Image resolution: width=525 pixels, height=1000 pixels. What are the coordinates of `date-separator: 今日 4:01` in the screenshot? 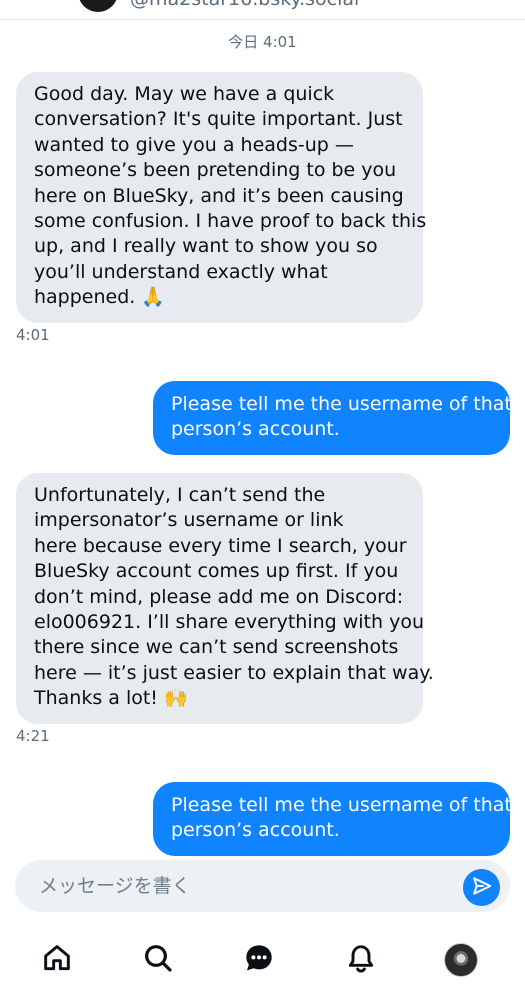 It's located at (262, 42).